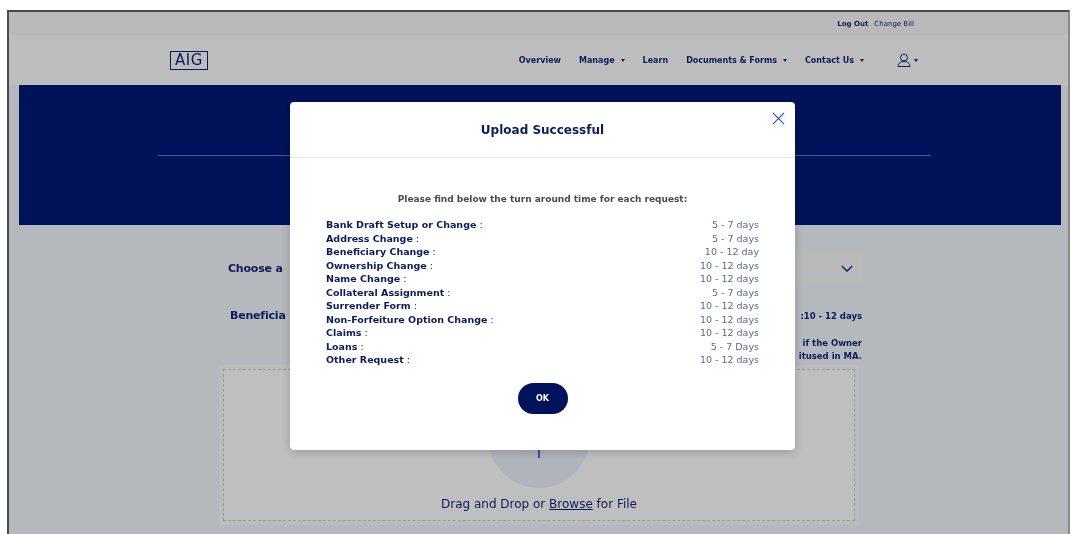 The height and width of the screenshot is (534, 1073). I want to click on note-text: :10 - 12 days, so click(831, 316).